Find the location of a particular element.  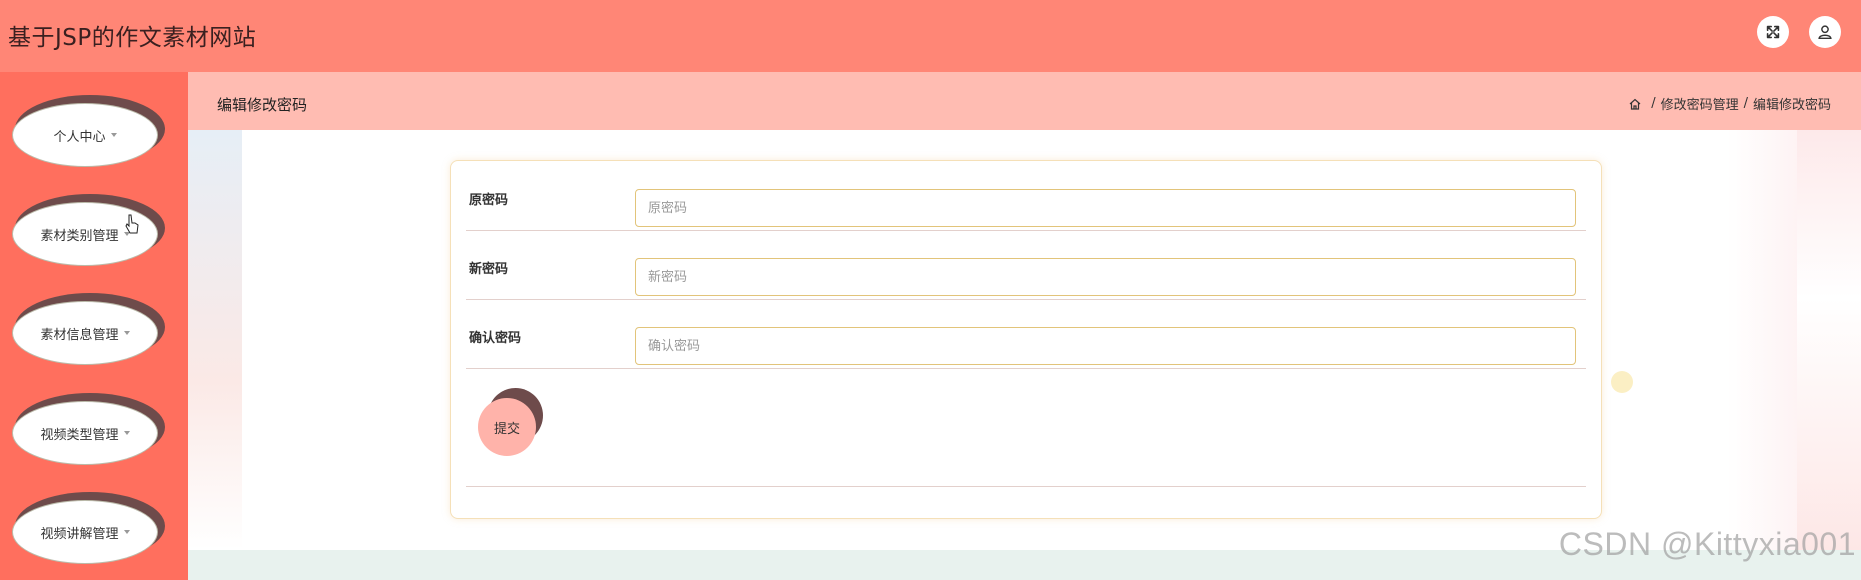

fullscreen-icon is located at coordinates (1773, 32).